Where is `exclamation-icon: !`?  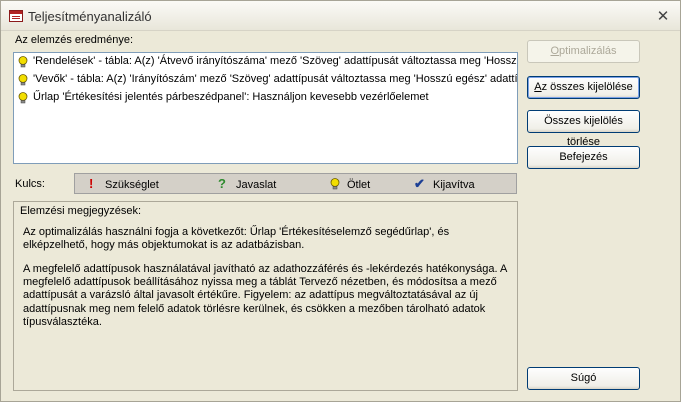
exclamation-icon: ! is located at coordinates (91, 183).